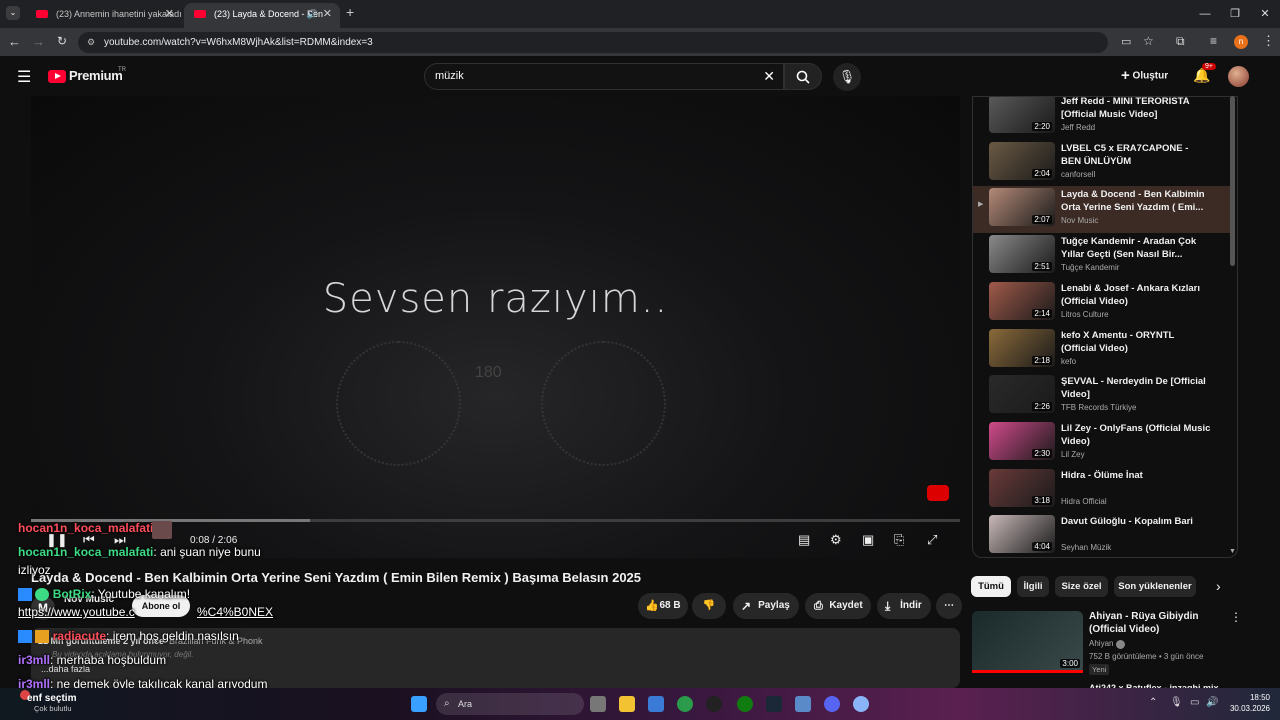  What do you see at coordinates (122, 70) in the screenshot?
I see `region-code: TR` at bounding box center [122, 70].